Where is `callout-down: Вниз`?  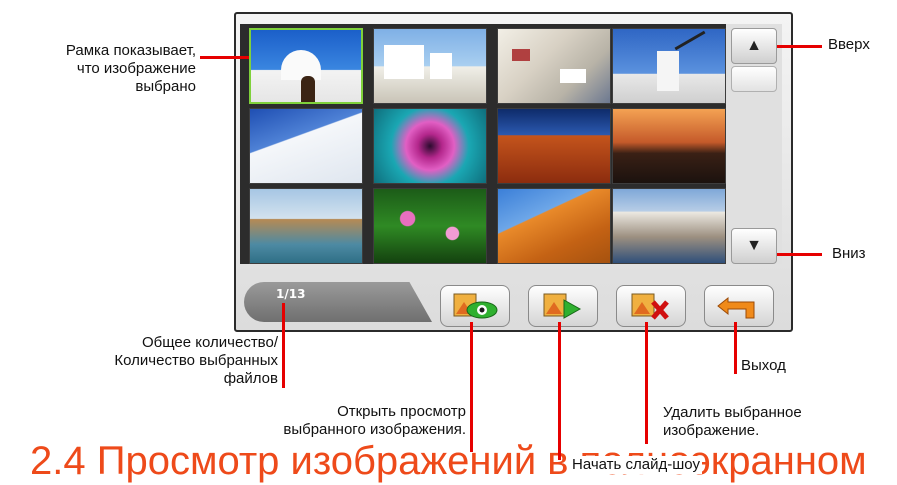 callout-down: Вниз is located at coordinates (849, 253).